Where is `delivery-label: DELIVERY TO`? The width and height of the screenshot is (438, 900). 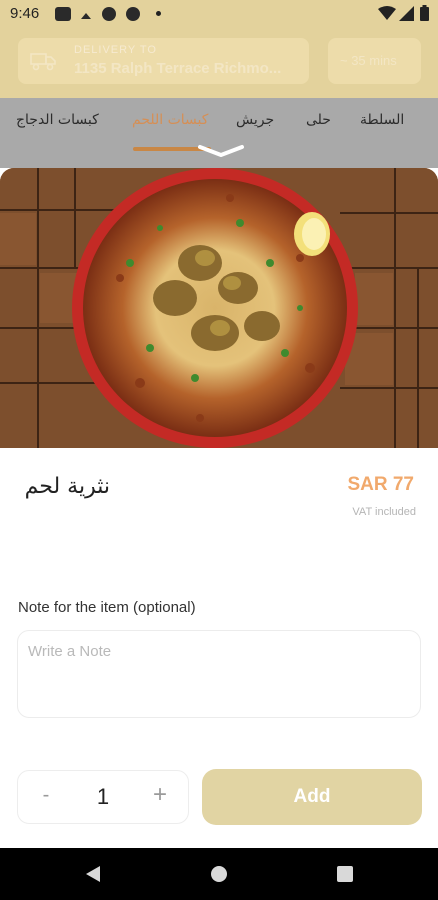 delivery-label: DELIVERY TO is located at coordinates (115, 50).